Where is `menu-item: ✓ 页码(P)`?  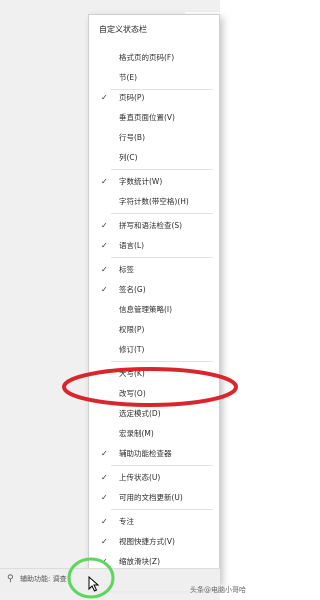
menu-item: ✓ 页码(P) is located at coordinates (154, 98).